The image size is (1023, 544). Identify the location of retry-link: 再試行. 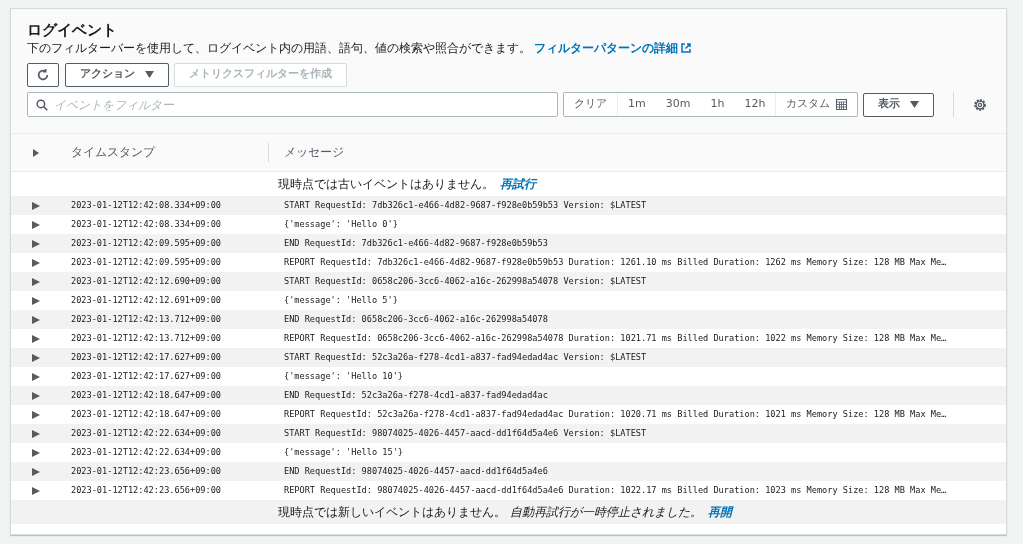
(518, 184).